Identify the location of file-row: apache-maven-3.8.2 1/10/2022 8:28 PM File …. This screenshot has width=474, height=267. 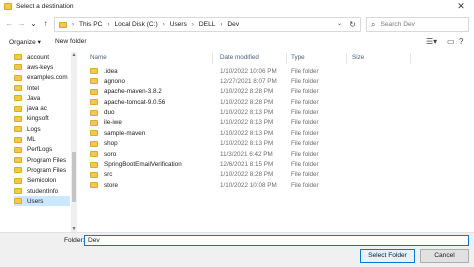
(276, 92).